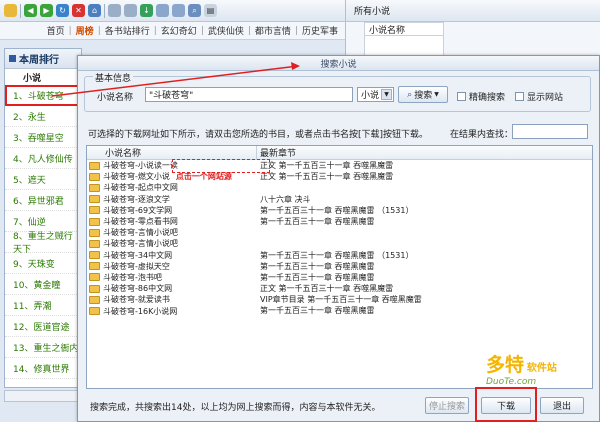  I want to click on watermark-logo: 多特 软件站 DuoTe.com, so click(536, 374).